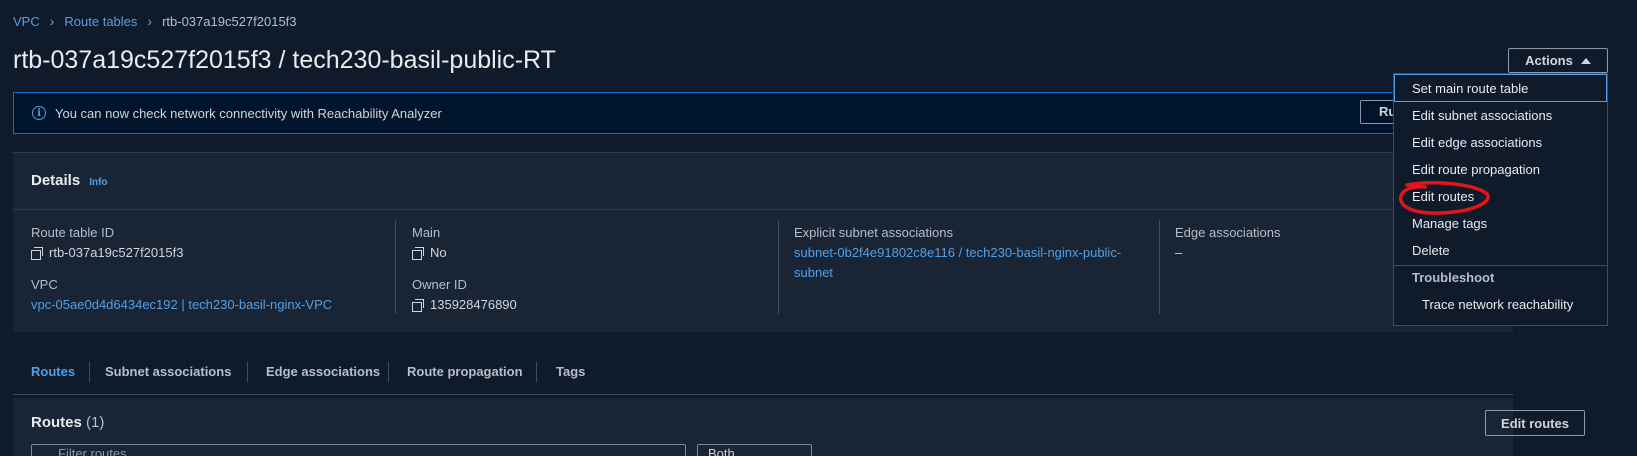 The height and width of the screenshot is (456, 1637). Describe the element at coordinates (464, 268) in the screenshot. I see `details-column-2: Main No Owner ID 135928476890` at that location.